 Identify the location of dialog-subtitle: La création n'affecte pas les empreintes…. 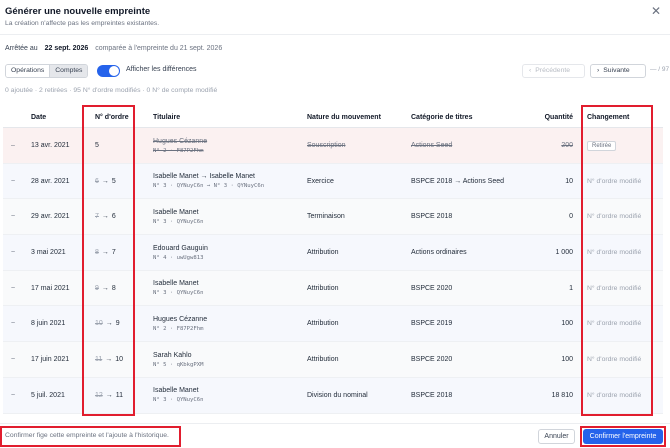
(82, 23).